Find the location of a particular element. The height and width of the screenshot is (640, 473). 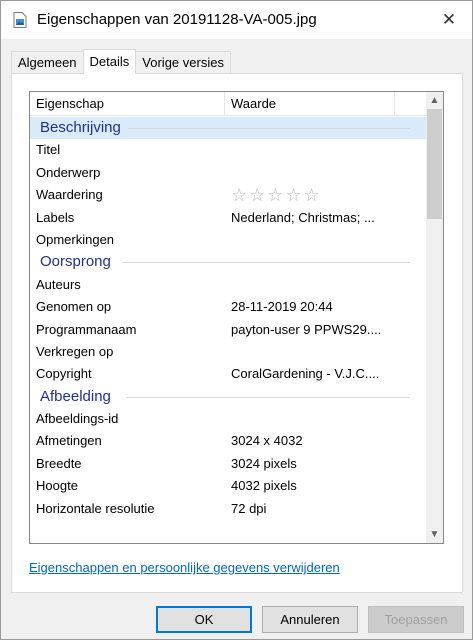

group-header-image: Afbeelding is located at coordinates (229, 397).